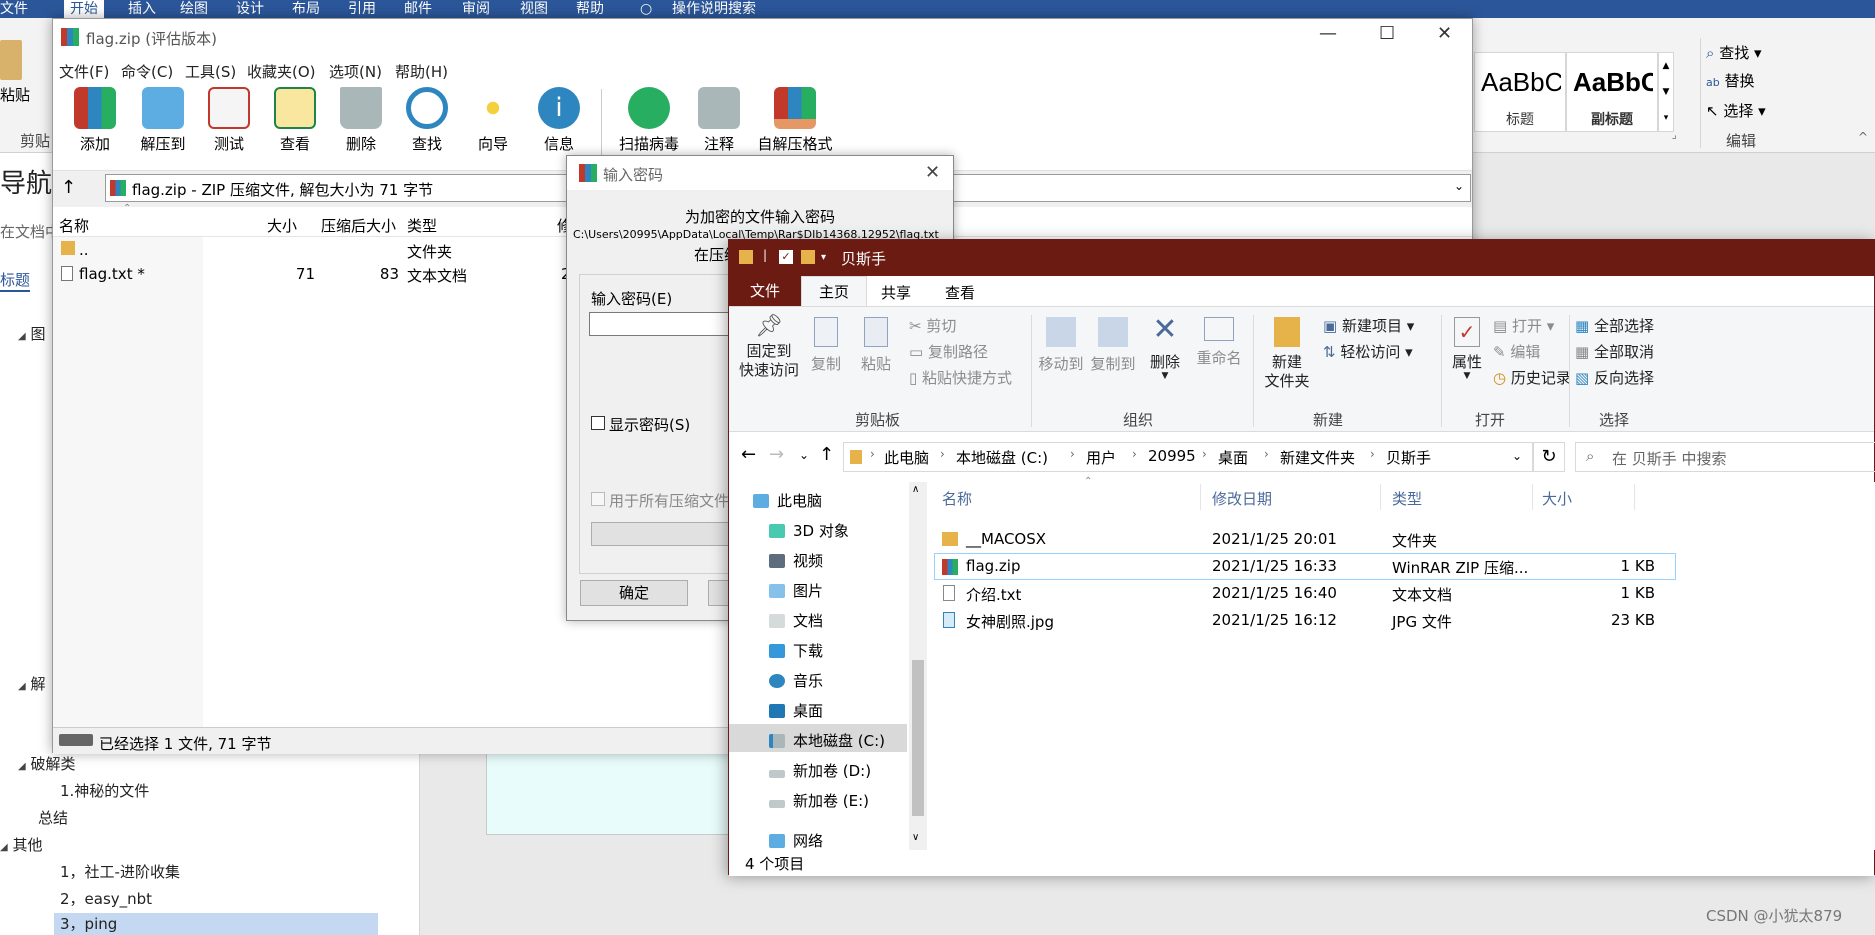 Image resolution: width=1875 pixels, height=935 pixels. I want to click on nav-tab-headings: 标题, so click(15, 280).